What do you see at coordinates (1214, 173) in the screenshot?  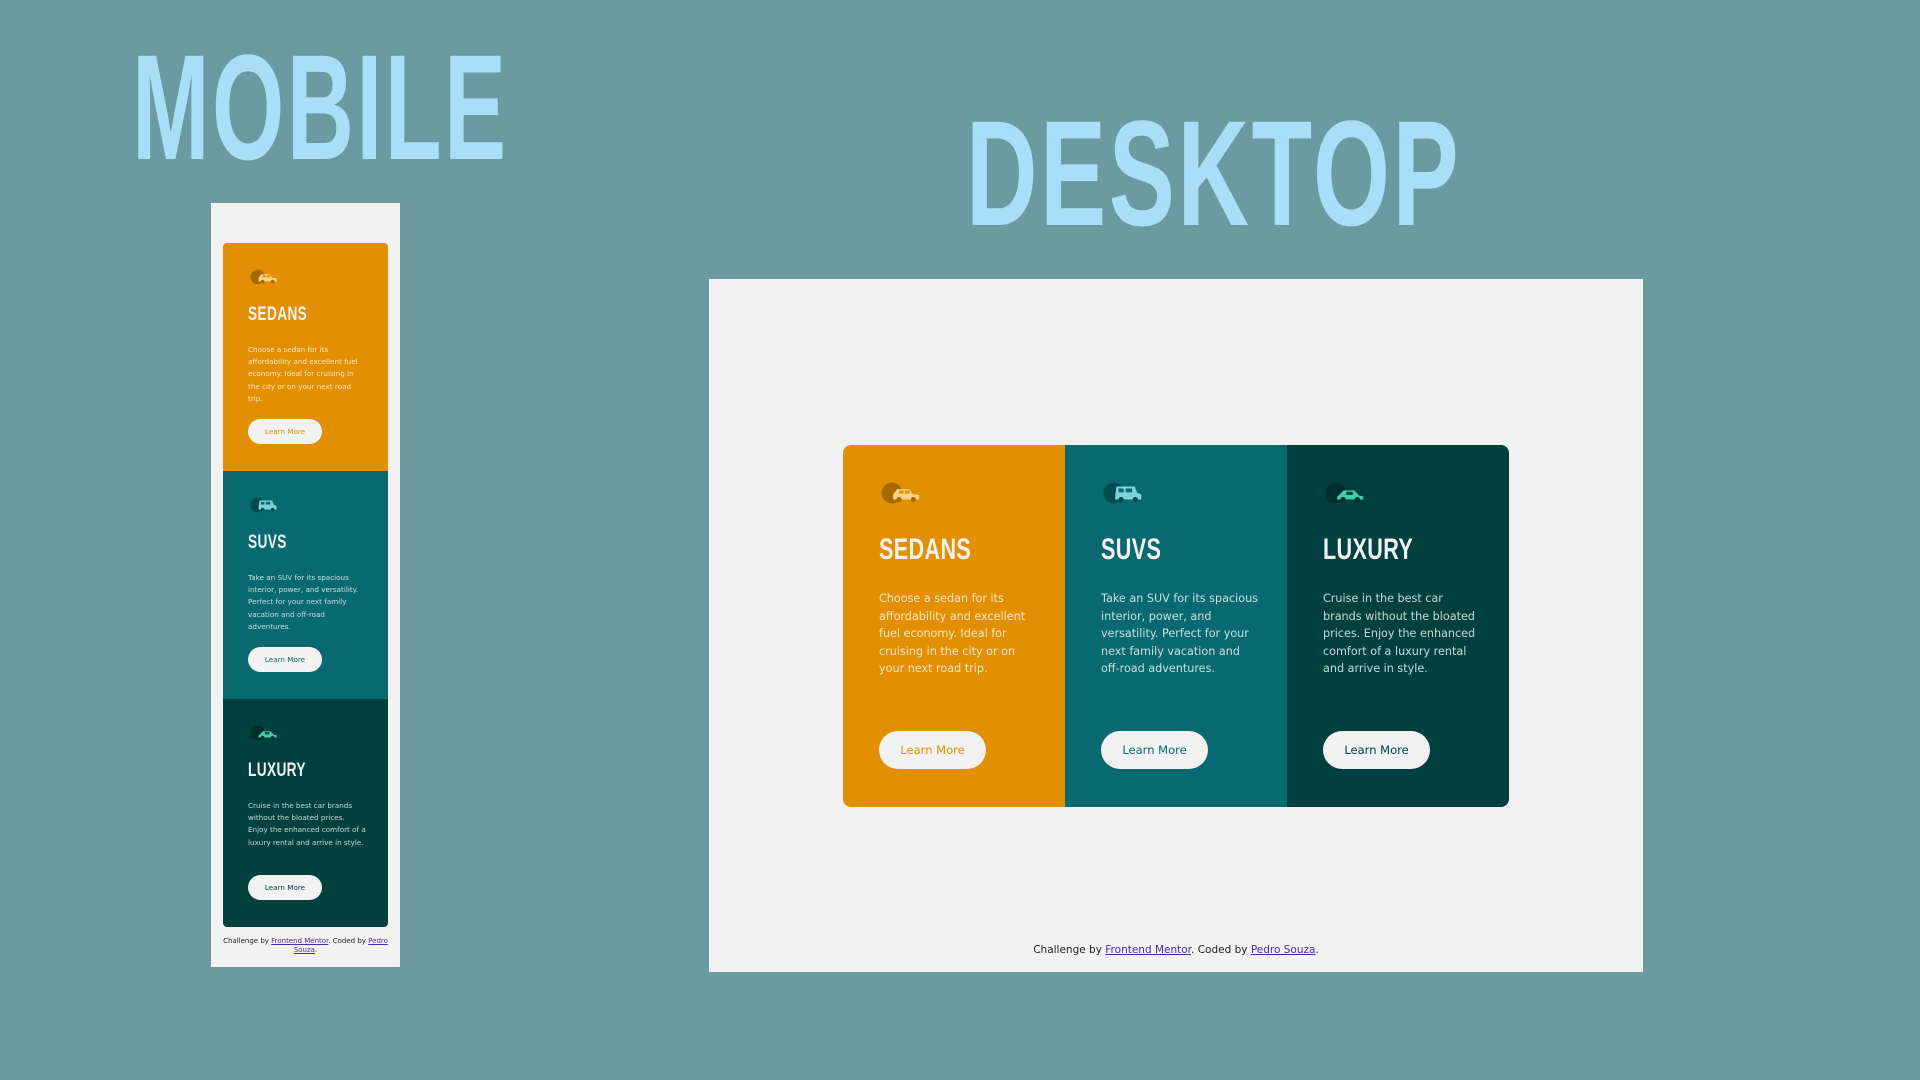 I see `desktop-heading: DESKTOP` at bounding box center [1214, 173].